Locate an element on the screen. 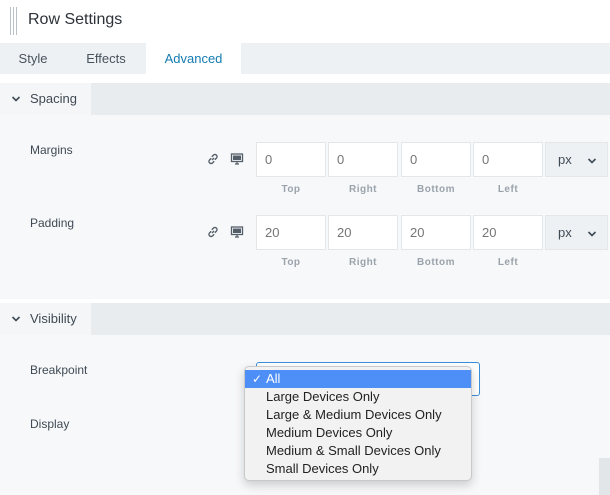 This screenshot has height=495, width=610. margin-left-input is located at coordinates (508, 159).